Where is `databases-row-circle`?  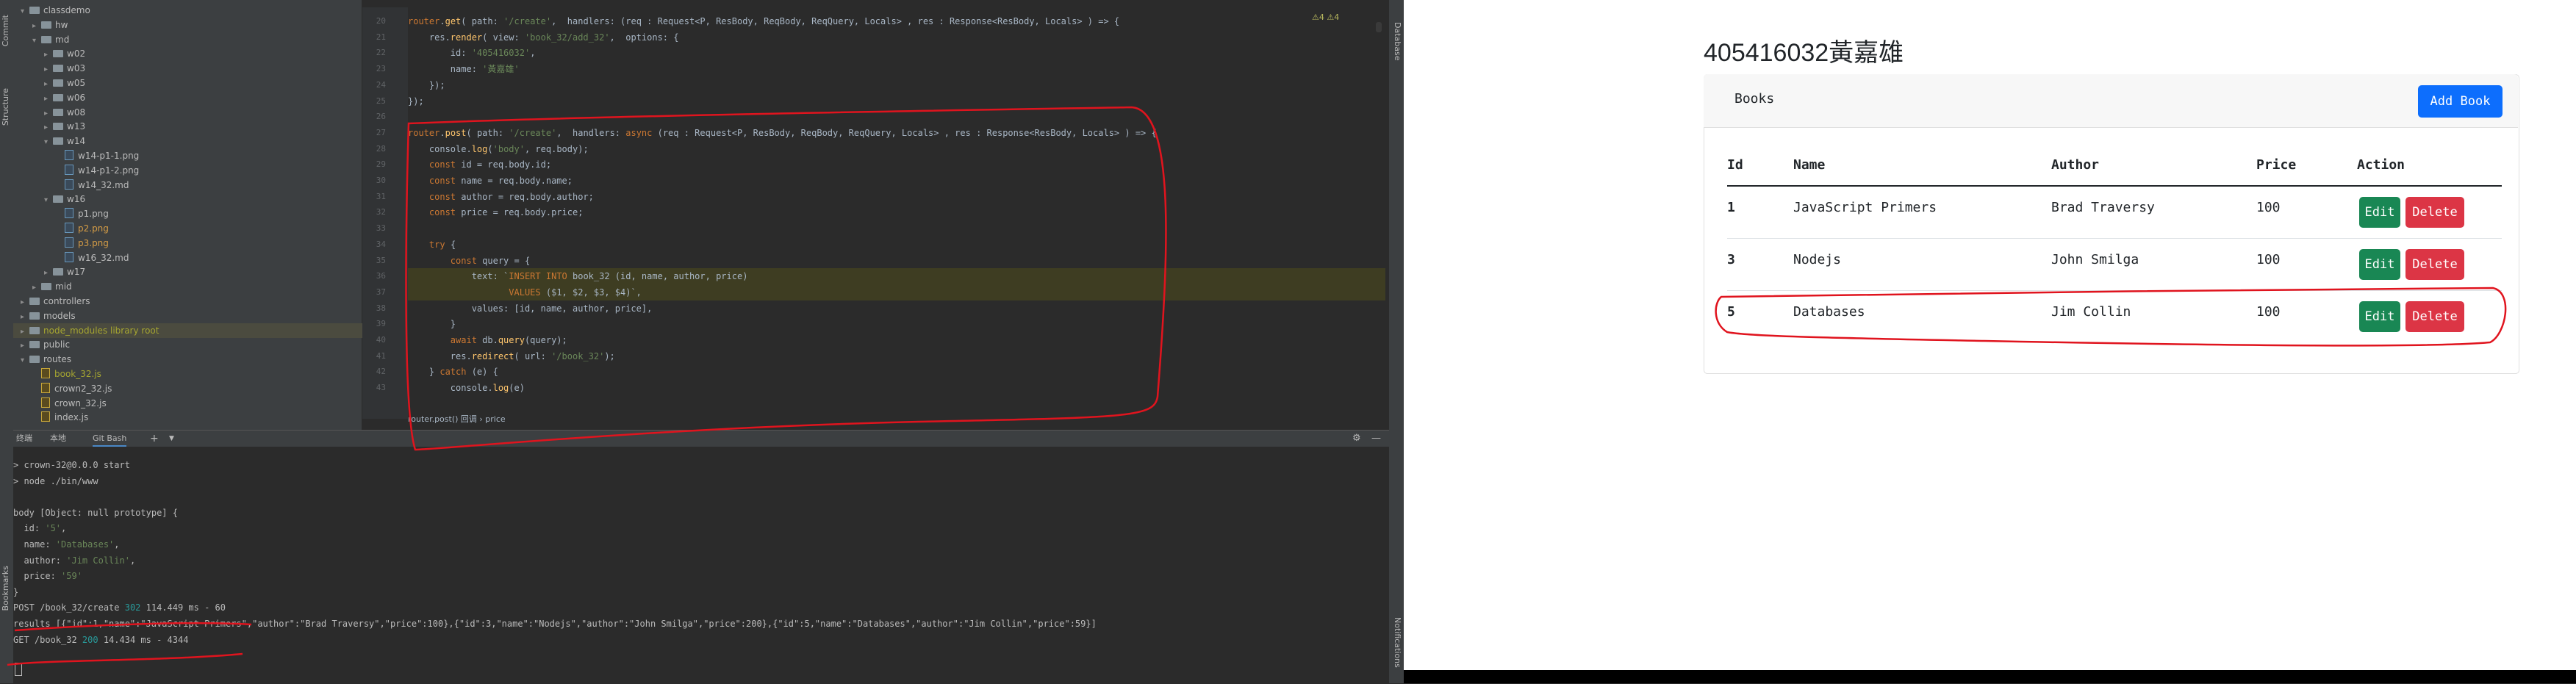
databases-row-circle is located at coordinates (2111, 317).